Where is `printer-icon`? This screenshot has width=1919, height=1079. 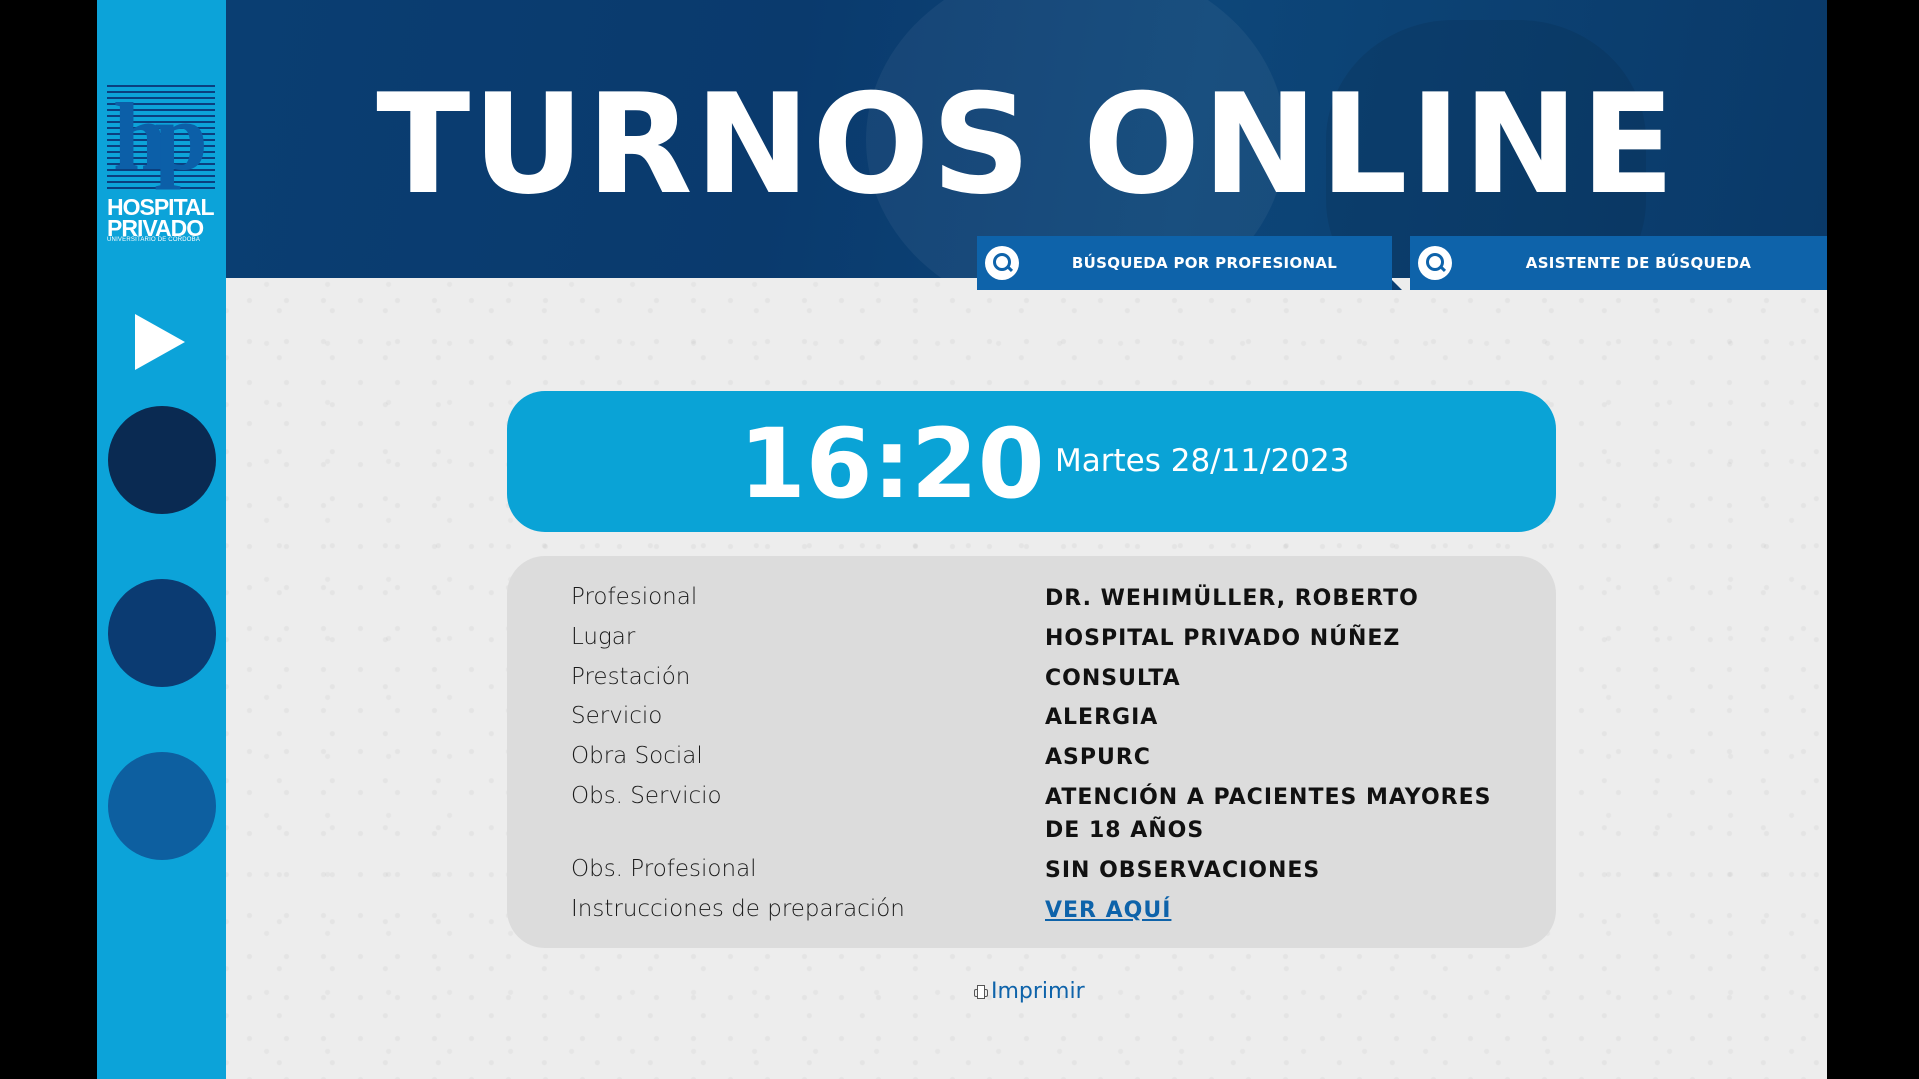 printer-icon is located at coordinates (981, 991).